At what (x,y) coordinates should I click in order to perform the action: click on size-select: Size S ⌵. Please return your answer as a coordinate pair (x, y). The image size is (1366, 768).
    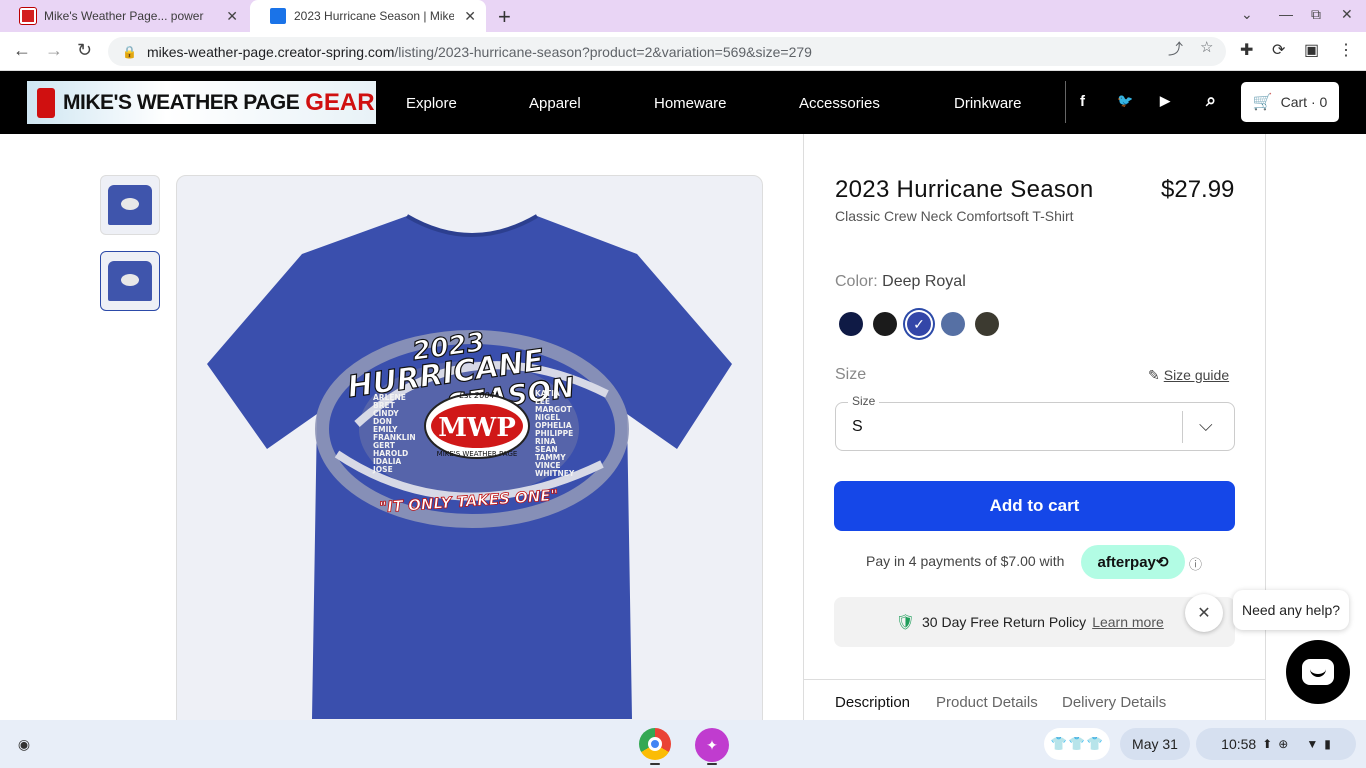
    Looking at the image, I should click on (1035, 422).